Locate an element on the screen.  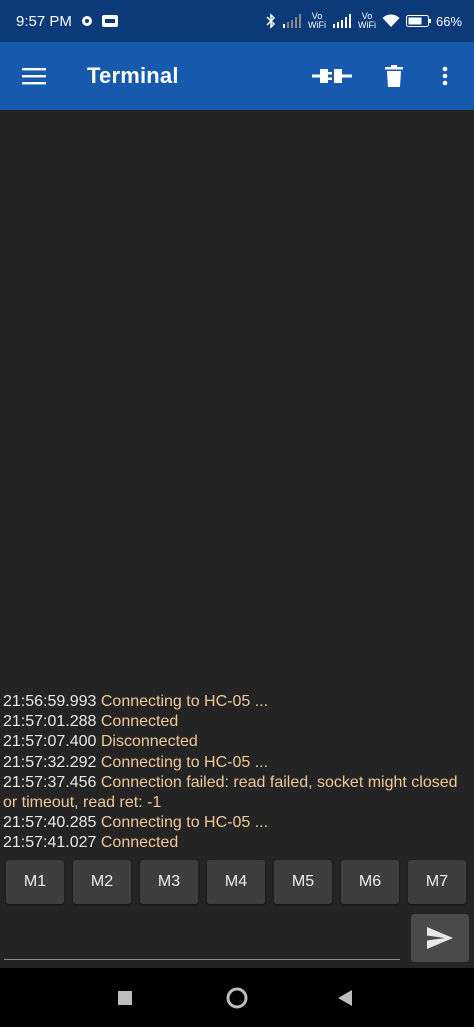
more-options-button is located at coordinates (445, 76).